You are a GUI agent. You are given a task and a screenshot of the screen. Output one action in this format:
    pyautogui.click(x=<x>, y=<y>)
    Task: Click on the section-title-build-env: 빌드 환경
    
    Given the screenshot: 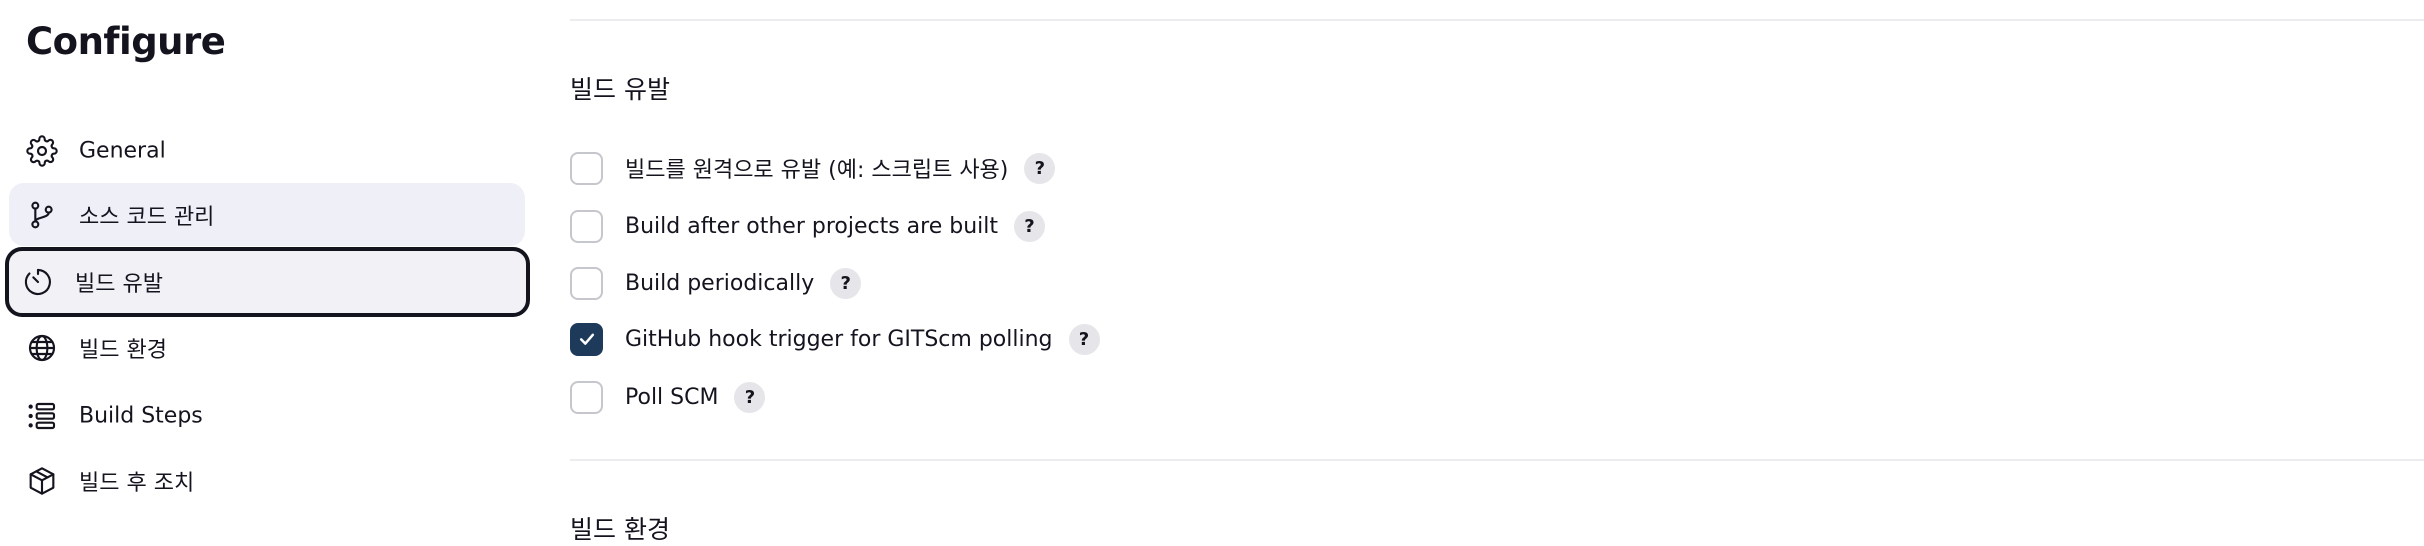 What is the action you would take?
    pyautogui.click(x=620, y=529)
    